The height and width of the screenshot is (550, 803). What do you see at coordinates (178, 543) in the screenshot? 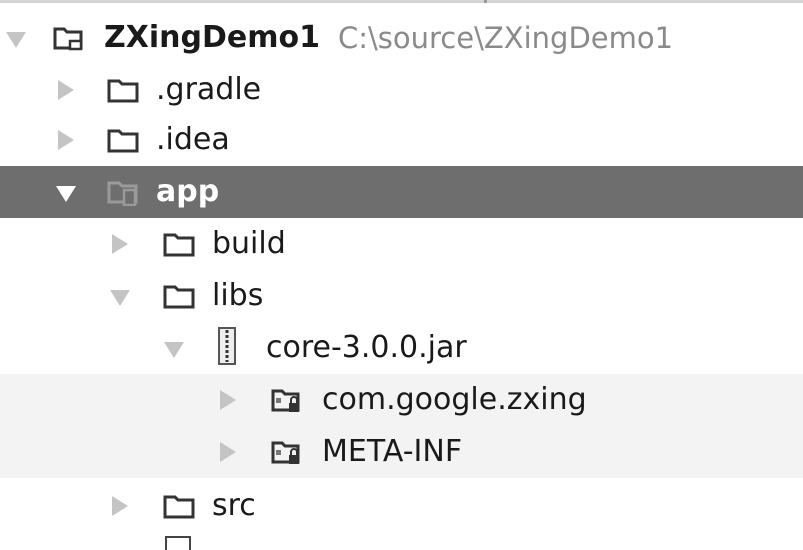
I see `file-icon` at bounding box center [178, 543].